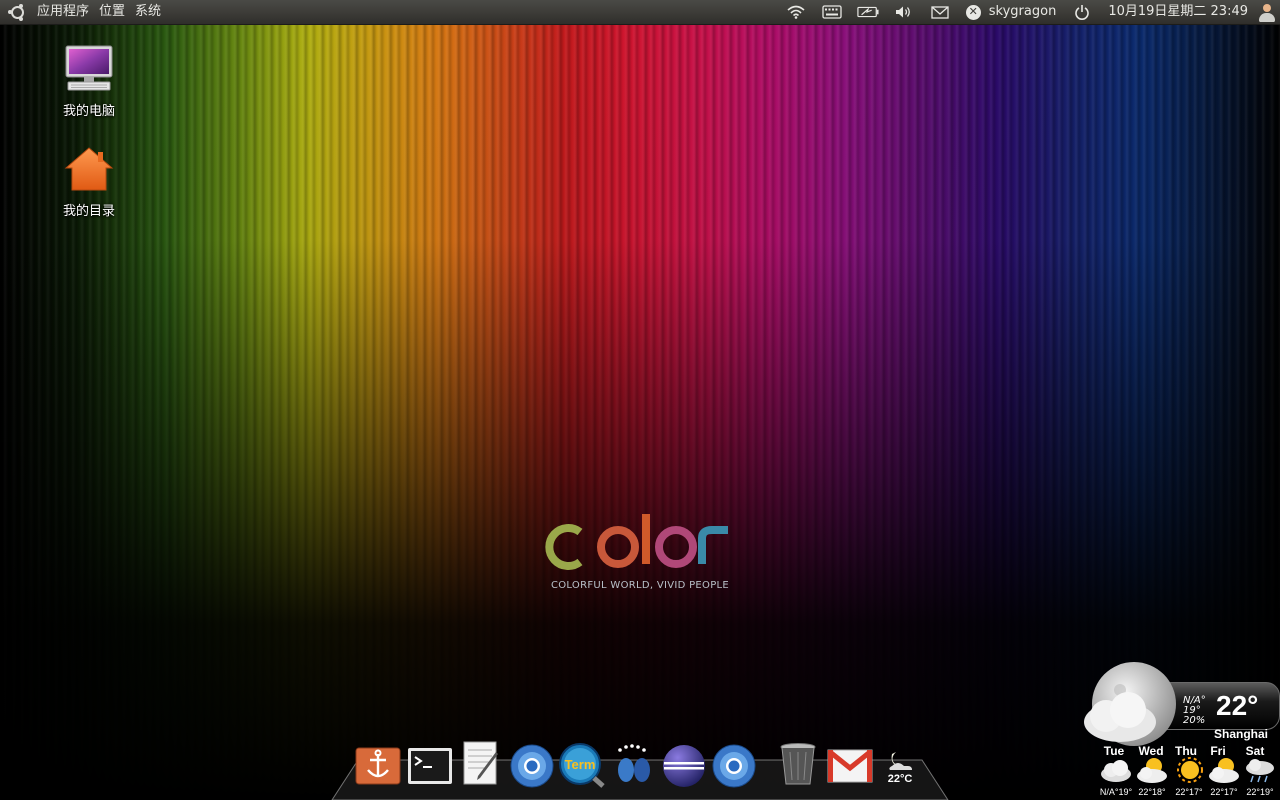 The width and height of the screenshot is (1280, 800). I want to click on wallpaper-logo: COLORFUL WORLD, VIVID PEOPLE, so click(640, 550).